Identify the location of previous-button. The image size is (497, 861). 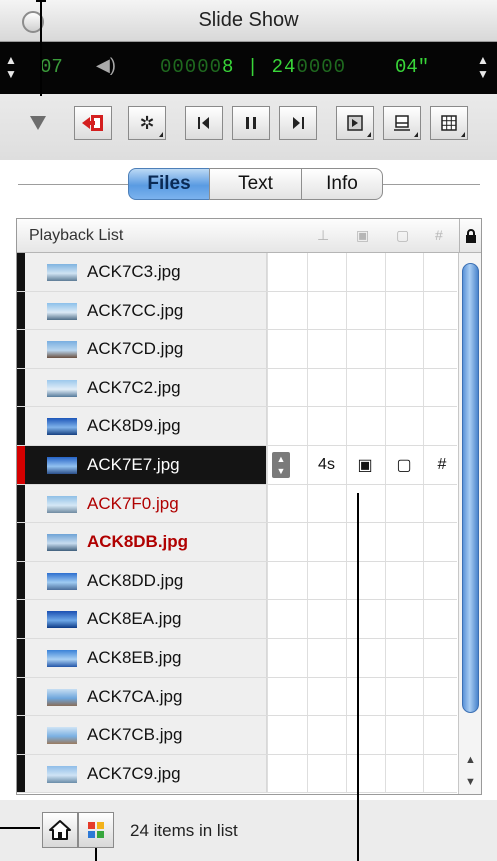
(204, 123).